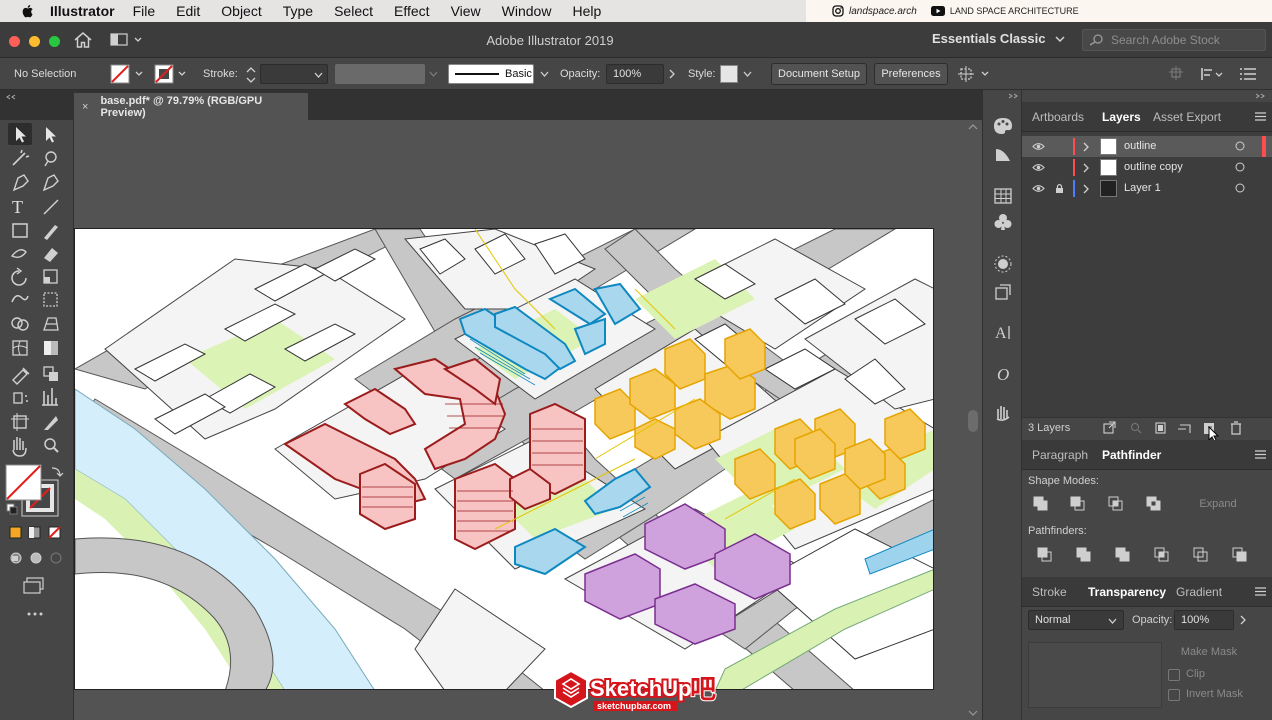 Image resolution: width=1272 pixels, height=720 pixels. What do you see at coordinates (1003, 292) in the screenshot?
I see `transform-icon` at bounding box center [1003, 292].